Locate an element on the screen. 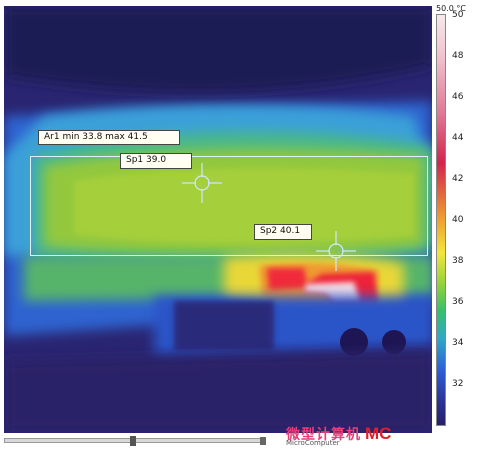 The width and height of the screenshot is (481, 450). watermark-sub: MicroComputer is located at coordinates (313, 443).